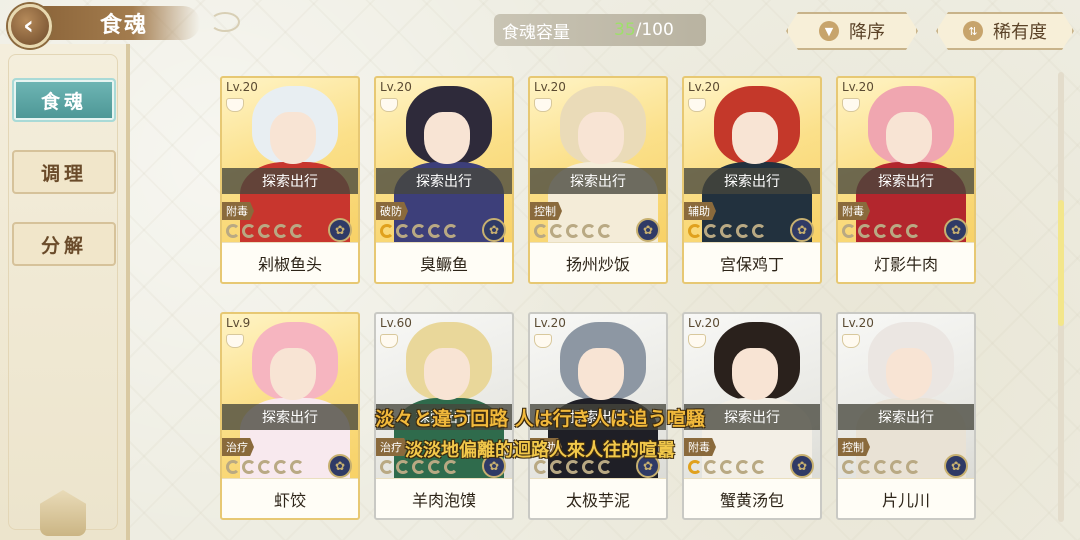 Image resolution: width=1080 pixels, height=540 pixels. What do you see at coordinates (540, 450) in the screenshot?
I see `subtitle-chinese: 淡淡地偏離的迴路人來人往的喧囂` at bounding box center [540, 450].